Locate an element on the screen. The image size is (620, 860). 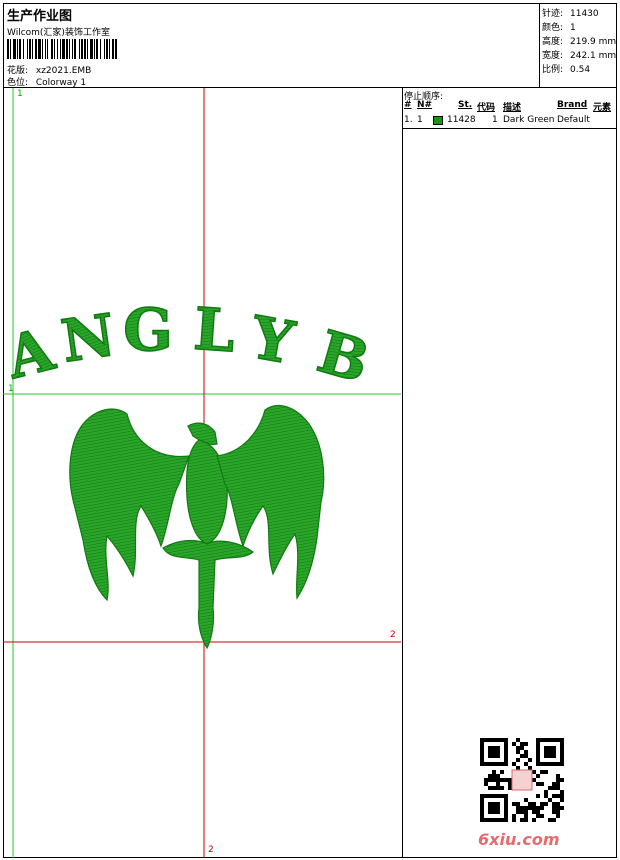
marker-green-top: 1 is located at coordinates (20, 94).